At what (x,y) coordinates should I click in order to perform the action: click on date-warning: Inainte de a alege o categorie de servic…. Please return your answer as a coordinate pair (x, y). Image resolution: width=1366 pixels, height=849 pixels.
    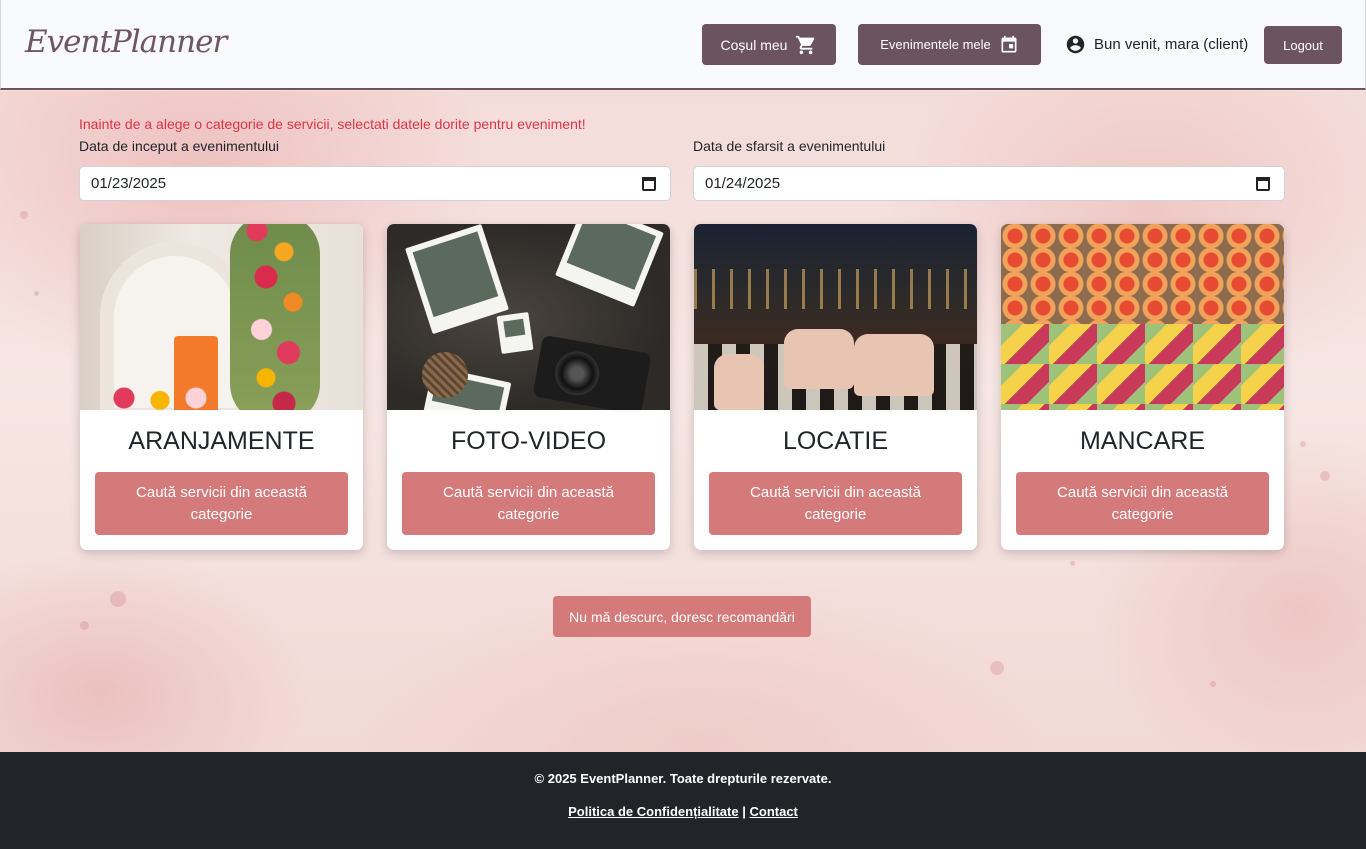
    Looking at the image, I should click on (332, 124).